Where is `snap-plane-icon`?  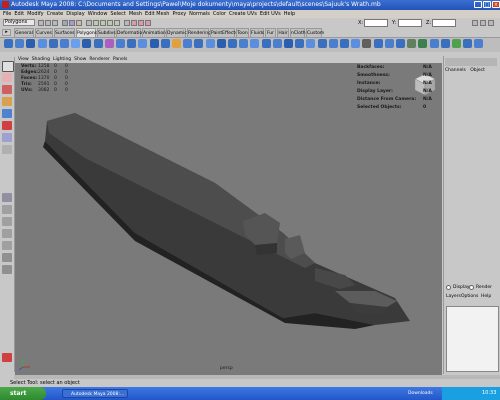 snap-plane-icon is located at coordinates (117, 23).